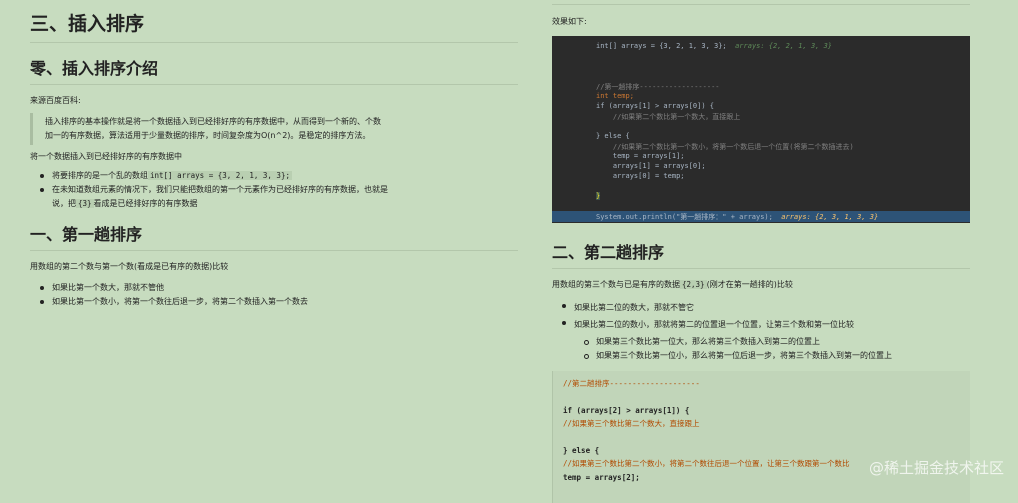  Describe the element at coordinates (569, 21) in the screenshot. I see `effect-label: 效果如下:` at that location.